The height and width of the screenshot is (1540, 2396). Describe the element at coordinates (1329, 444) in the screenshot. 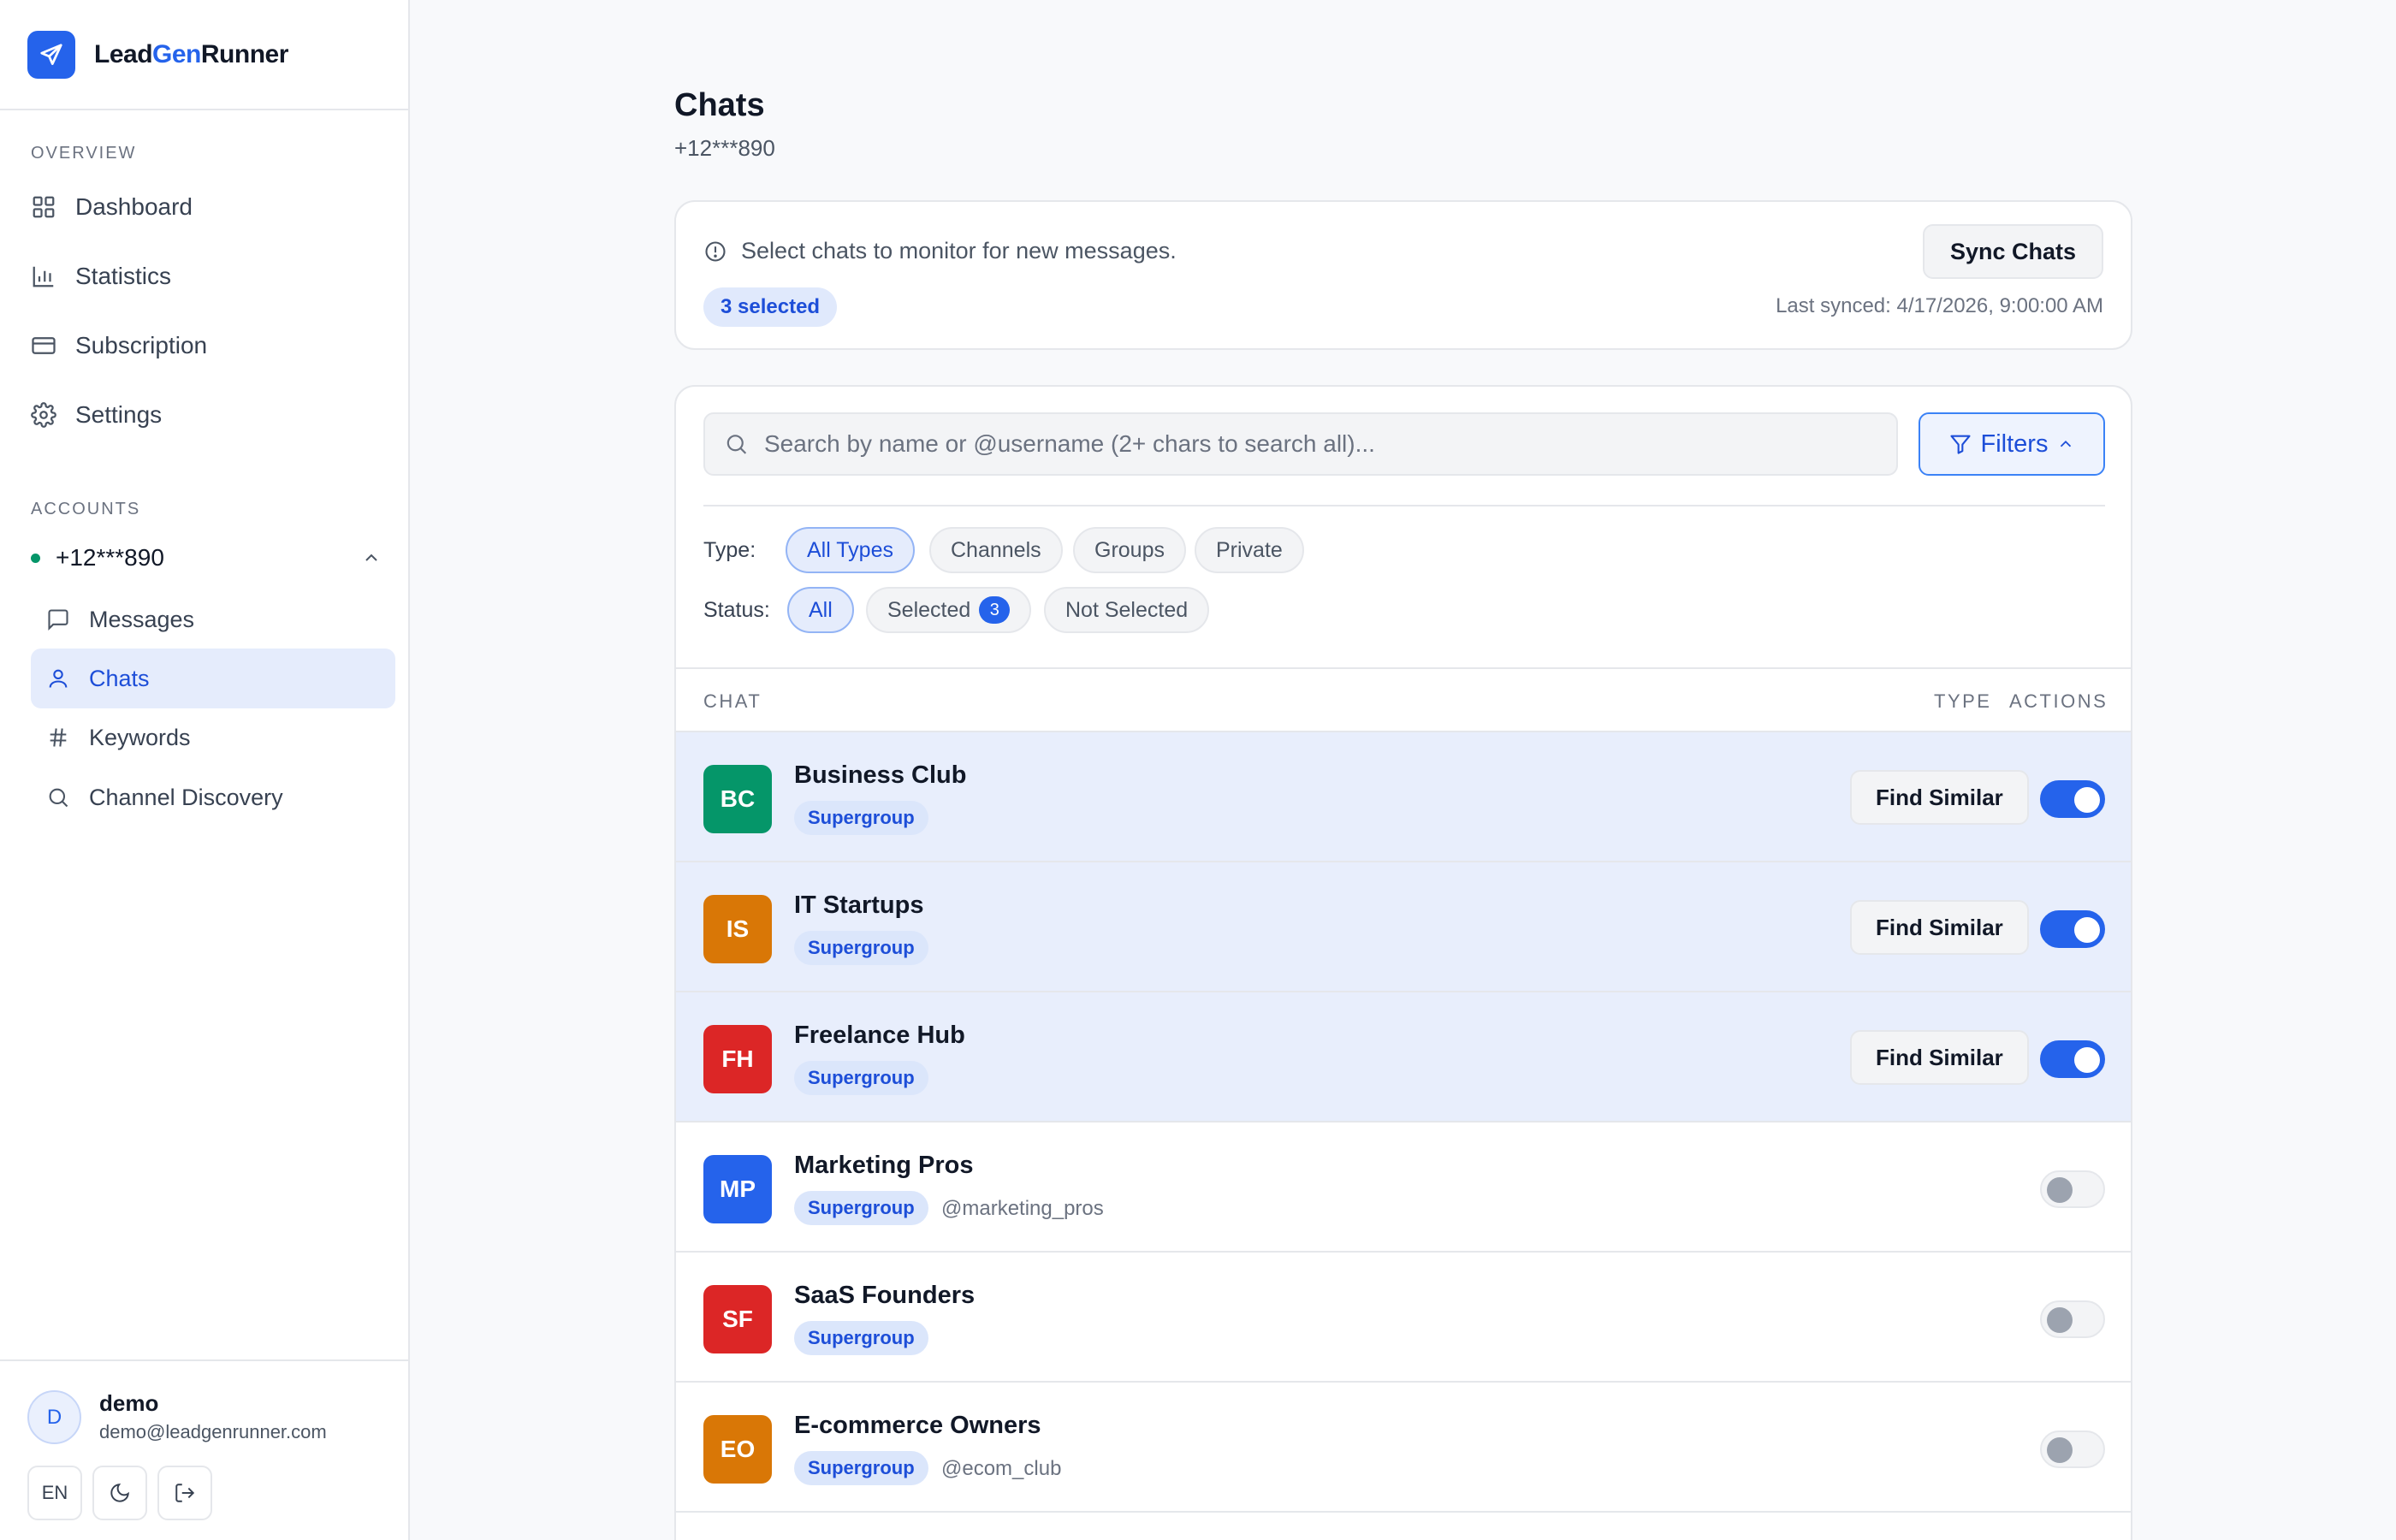

I see `search-input` at that location.